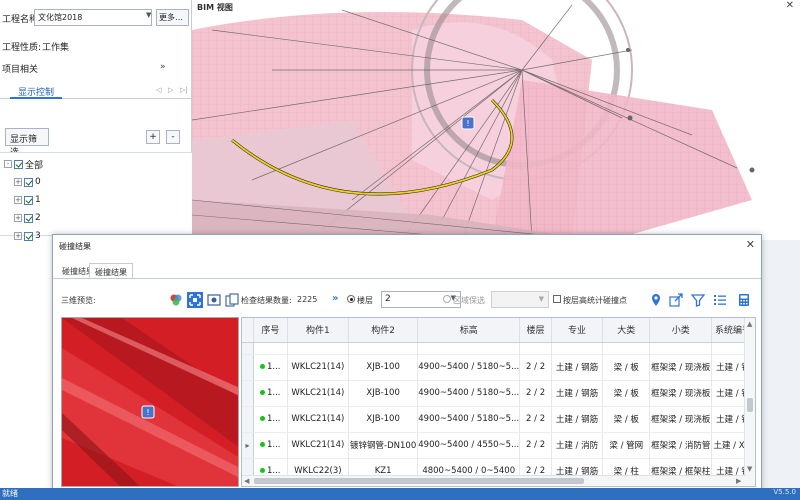 Image resolution: width=800 pixels, height=500 pixels. Describe the element at coordinates (535, 330) in the screenshot. I see `column-header-floor: 楼层` at that location.